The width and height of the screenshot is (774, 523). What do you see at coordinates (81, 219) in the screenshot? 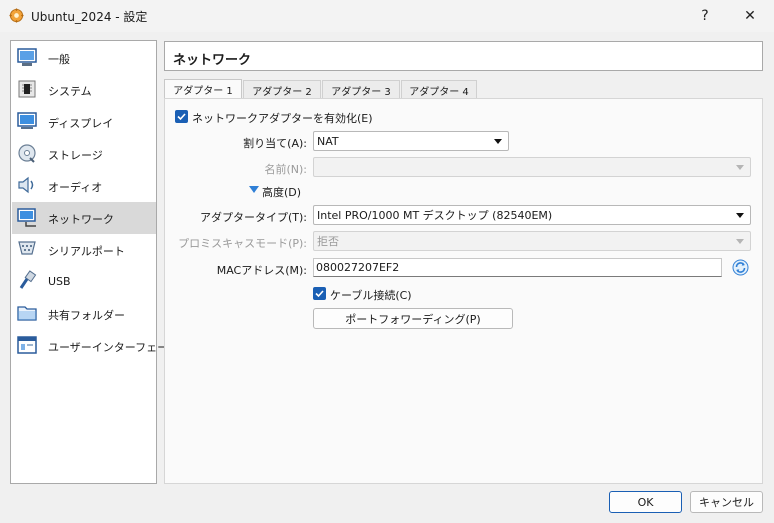
I see `sidebar-item-label: ネットワーク` at bounding box center [81, 219].